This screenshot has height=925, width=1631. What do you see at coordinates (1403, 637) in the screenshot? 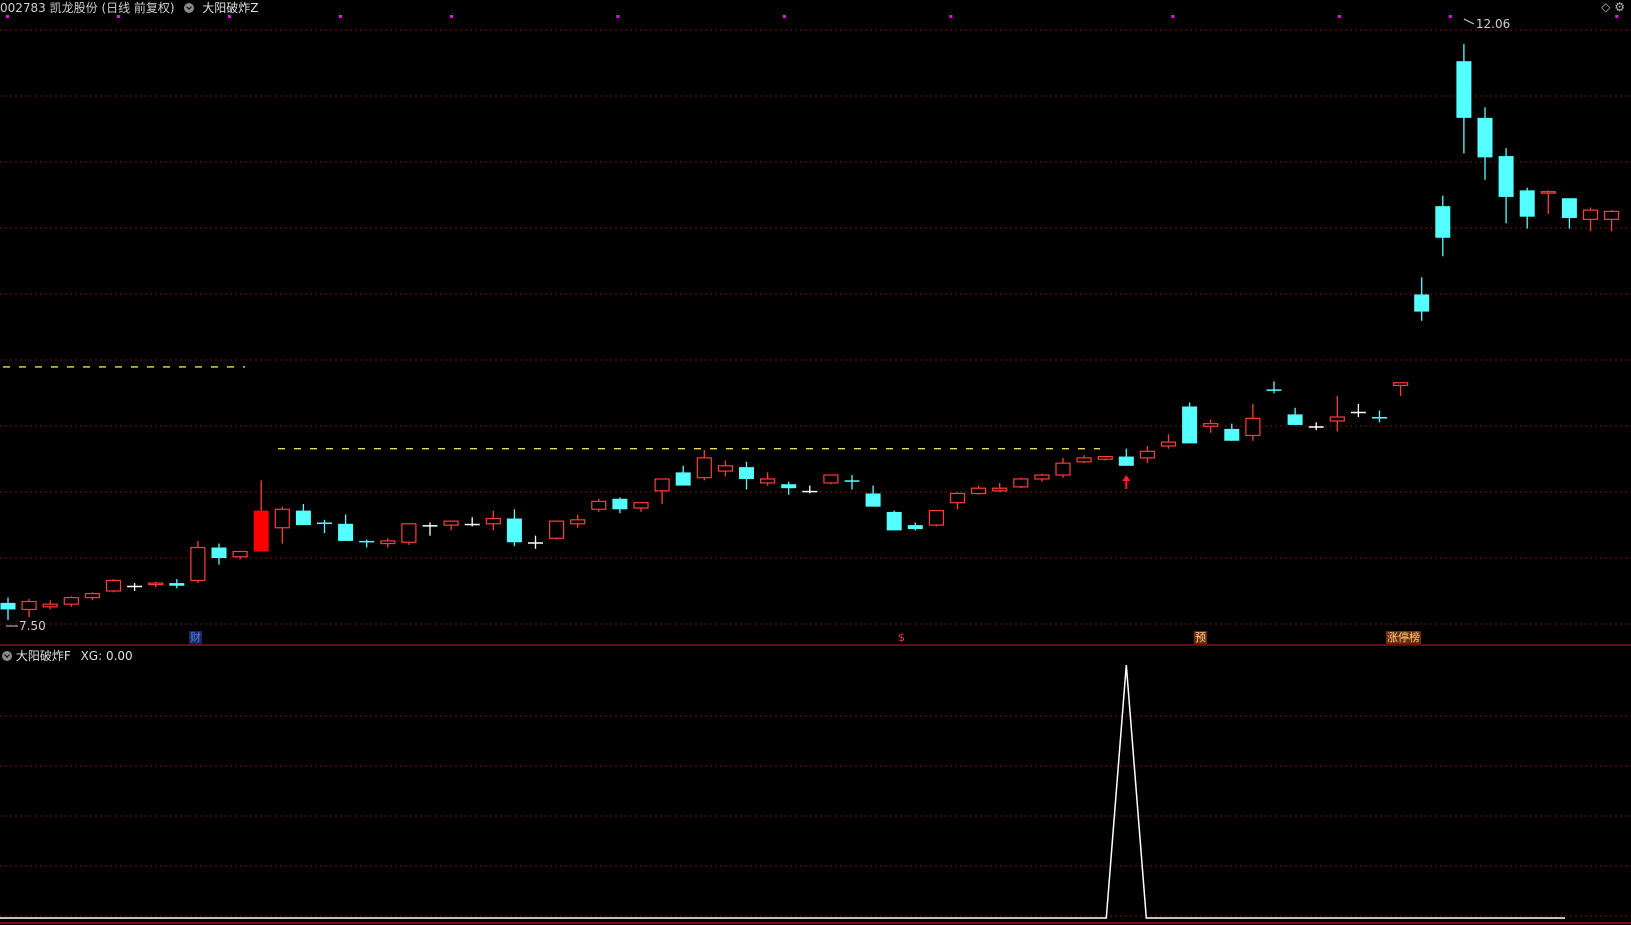
I see `event-marker-limit-up: 涨停榜` at bounding box center [1403, 637].